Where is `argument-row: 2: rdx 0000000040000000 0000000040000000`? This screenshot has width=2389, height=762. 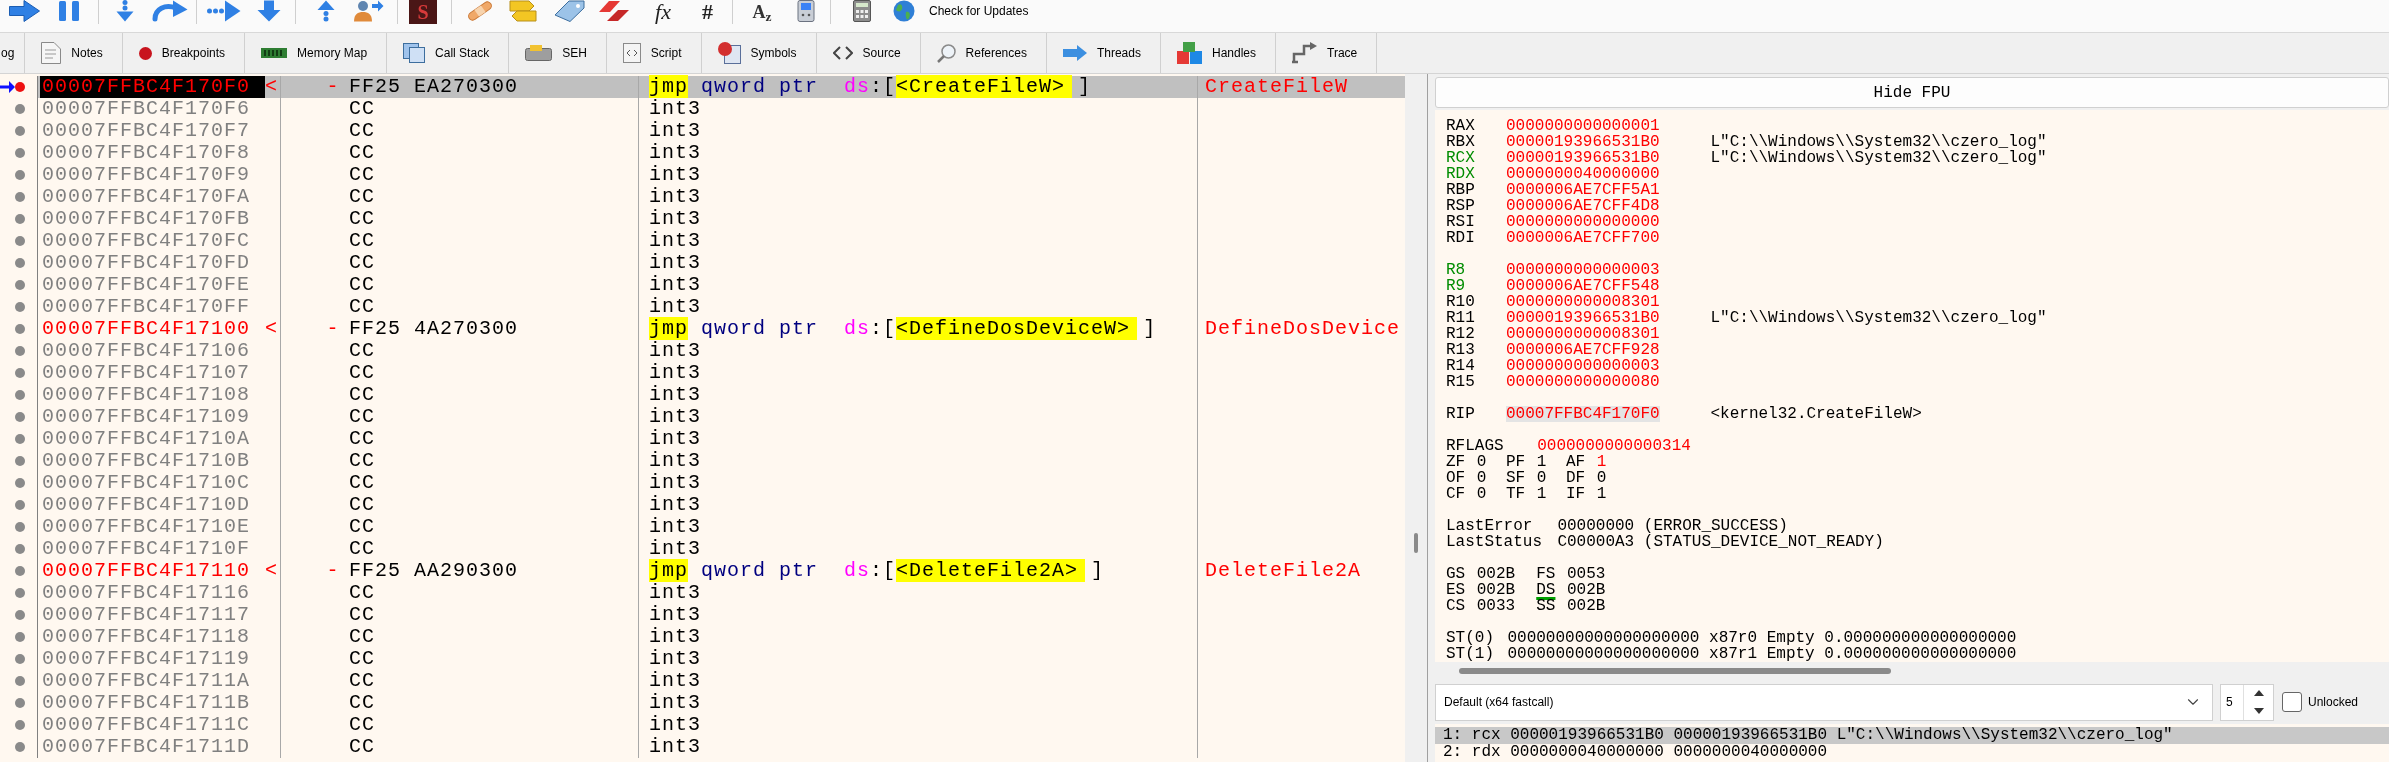 argument-row: 2: rdx 0000000040000000 0000000040000000 is located at coordinates (1912, 752).